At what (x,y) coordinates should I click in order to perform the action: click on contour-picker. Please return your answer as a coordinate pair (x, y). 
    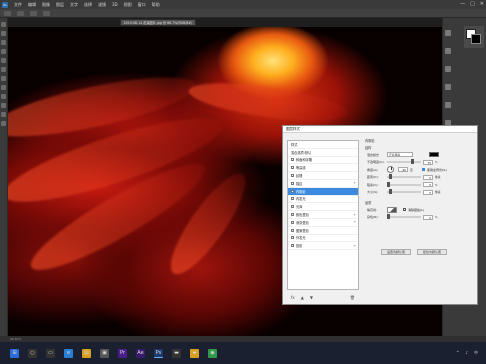
    Looking at the image, I should click on (392, 209).